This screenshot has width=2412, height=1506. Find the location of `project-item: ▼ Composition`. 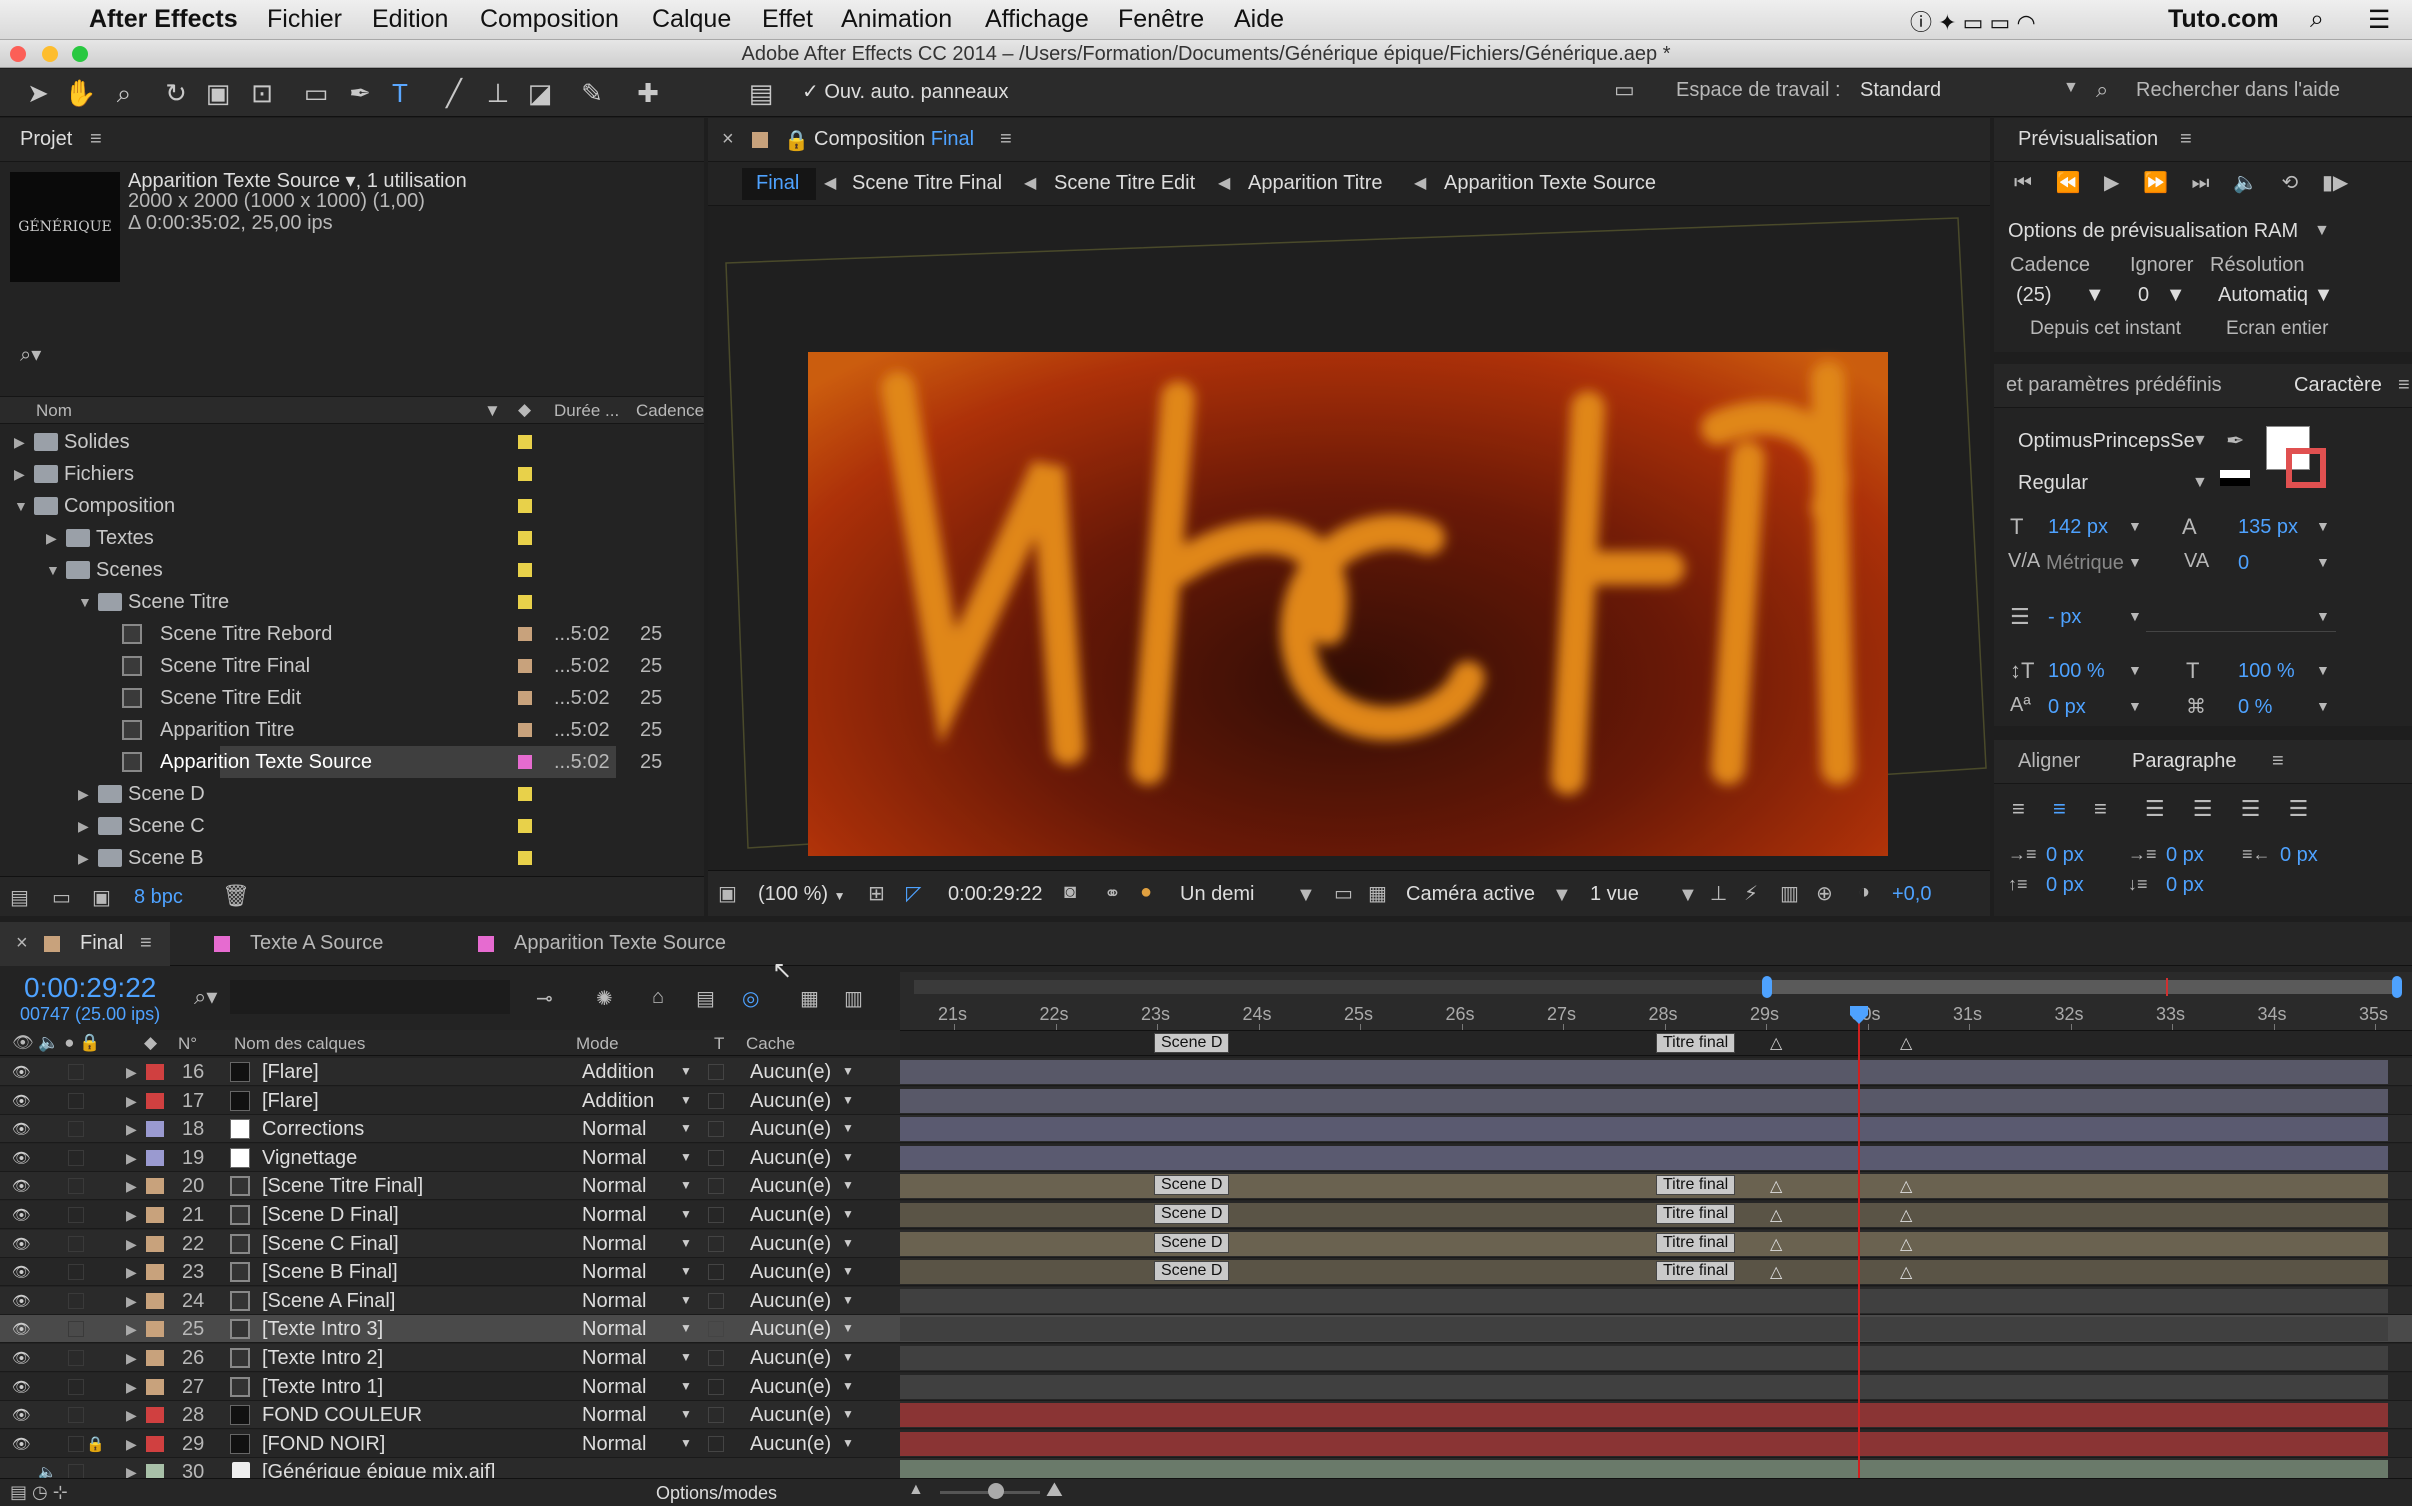

project-item: ▼ Composition is located at coordinates (352, 506).